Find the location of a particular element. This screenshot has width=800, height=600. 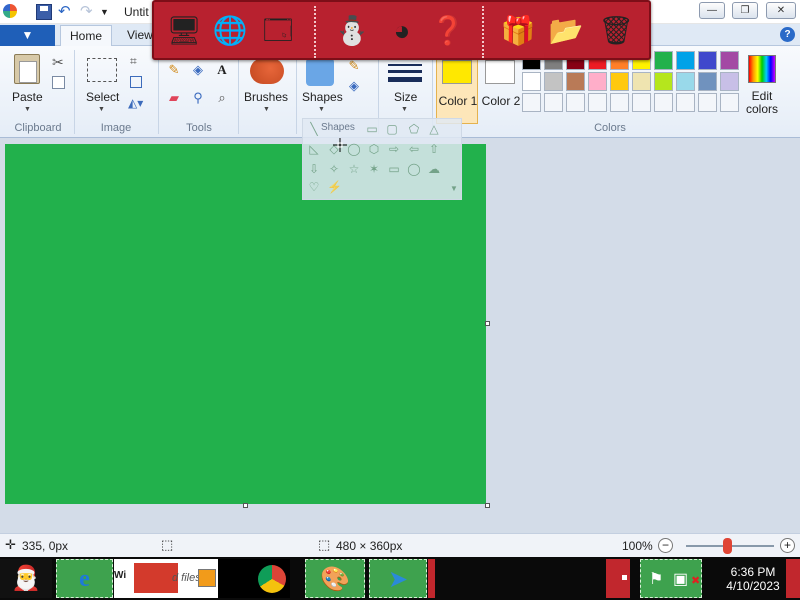

show-desktop-button is located at coordinates (793, 578).